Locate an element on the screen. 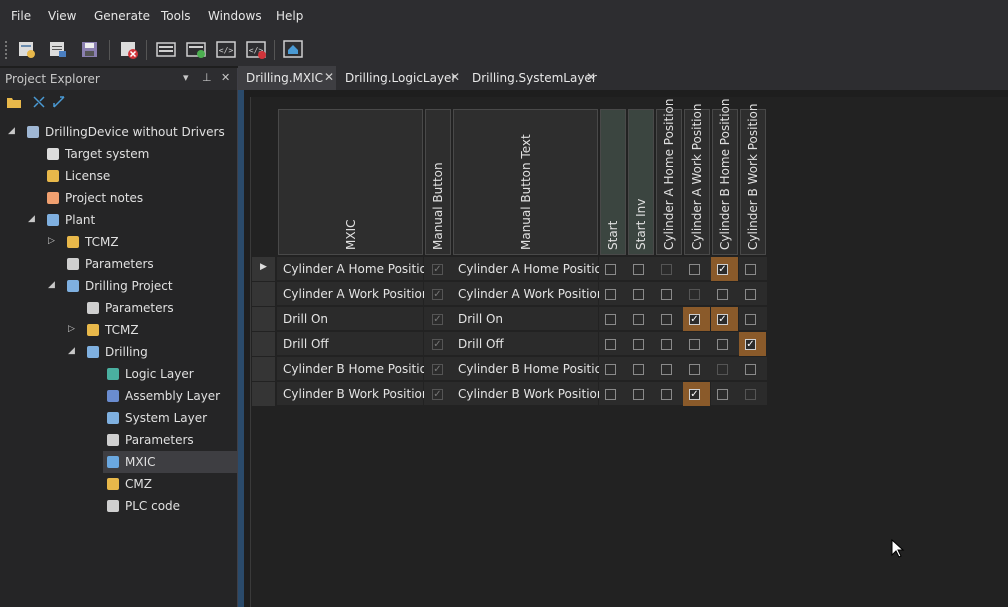  open-folder-icon is located at coordinates (14, 103).